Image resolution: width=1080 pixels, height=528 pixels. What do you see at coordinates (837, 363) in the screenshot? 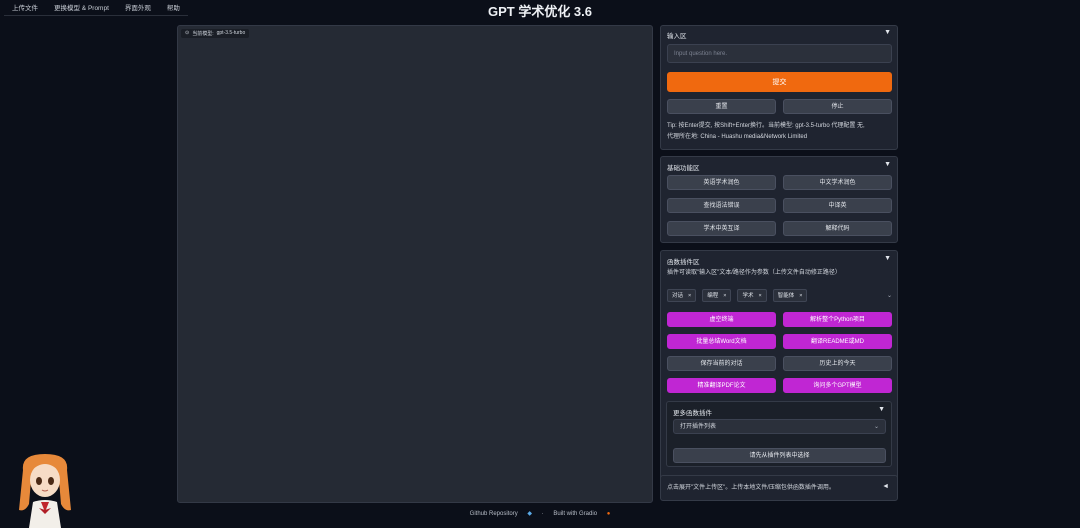
I see `btn-today-in-history: 历史上的今天` at bounding box center [837, 363].